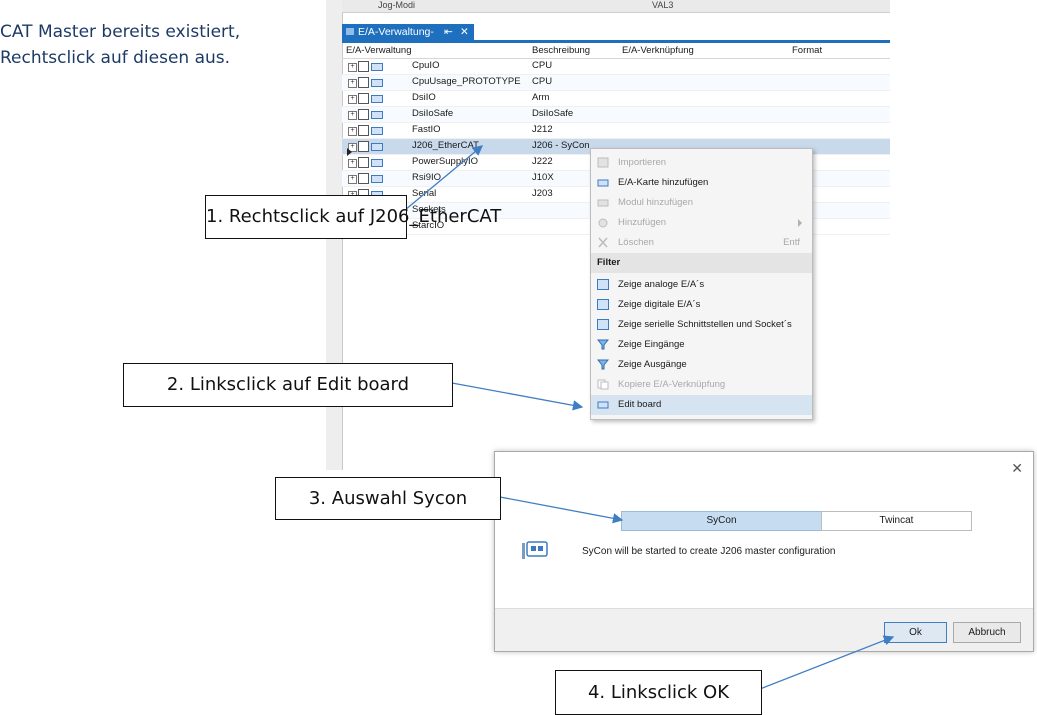 The width and height of the screenshot is (1037, 715). What do you see at coordinates (388, 498) in the screenshot?
I see `callout-3: 3. Auswahl Sycon` at bounding box center [388, 498].